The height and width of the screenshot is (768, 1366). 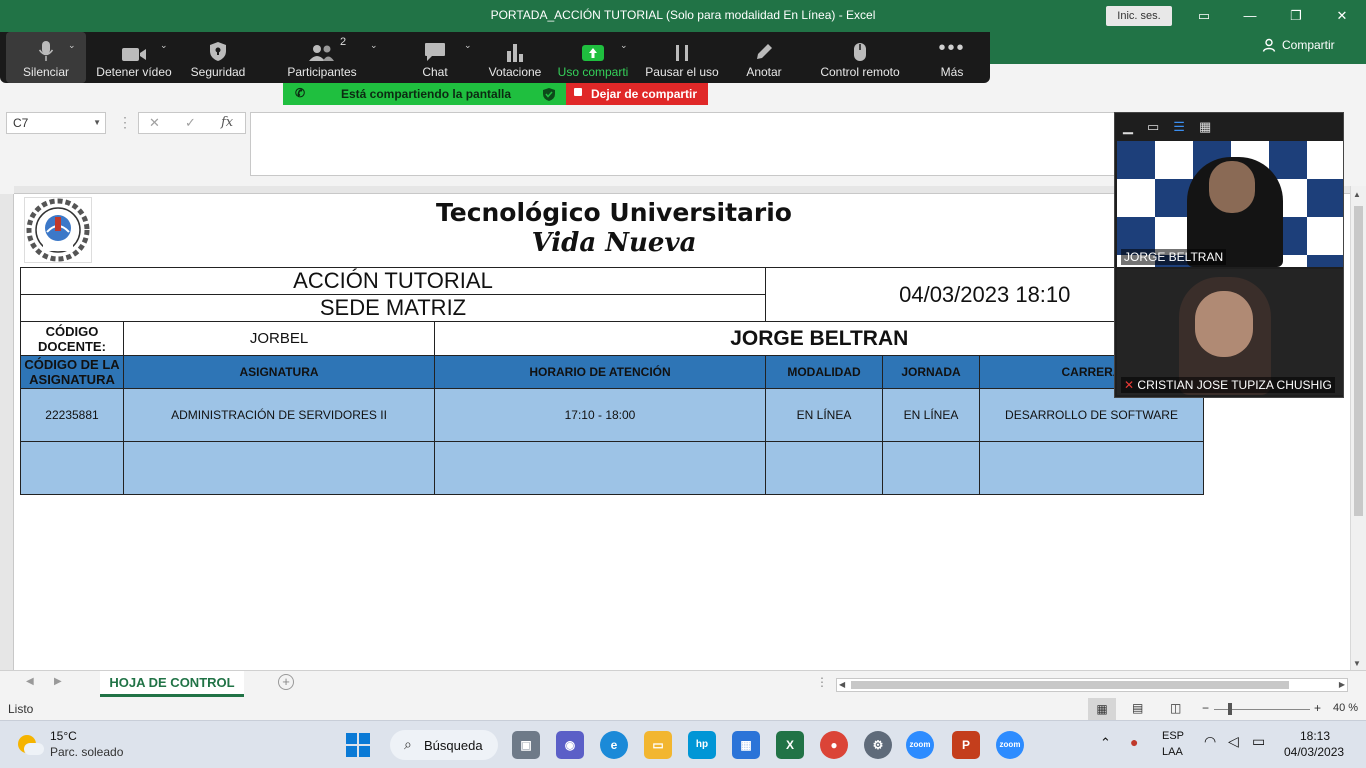 I want to click on close-icon: ✕, so click(x=1342, y=16).